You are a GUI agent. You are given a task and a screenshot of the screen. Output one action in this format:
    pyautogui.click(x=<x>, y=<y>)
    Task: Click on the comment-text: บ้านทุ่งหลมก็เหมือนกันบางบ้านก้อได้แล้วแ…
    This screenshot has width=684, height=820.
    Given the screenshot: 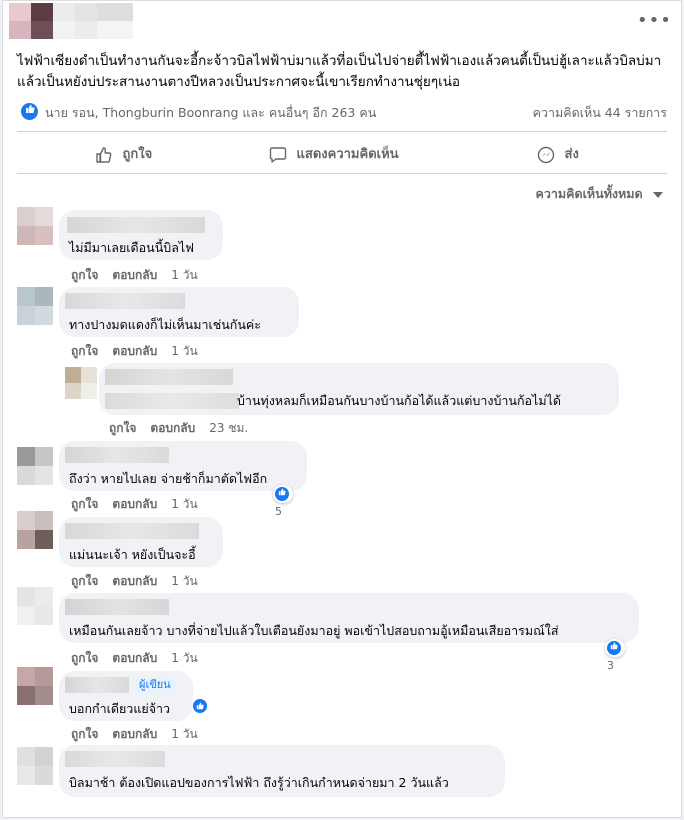 What is the action you would take?
    pyautogui.click(x=399, y=400)
    